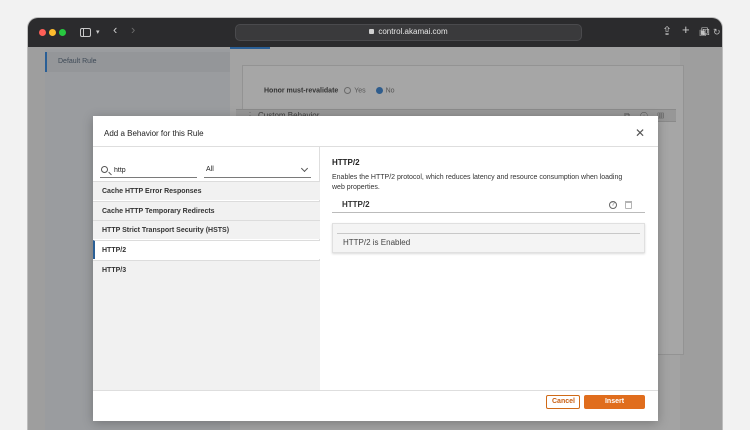 This screenshot has height=430, width=750. What do you see at coordinates (301, 91) in the screenshot?
I see `honor-label: Honor must-revalidate` at bounding box center [301, 91].